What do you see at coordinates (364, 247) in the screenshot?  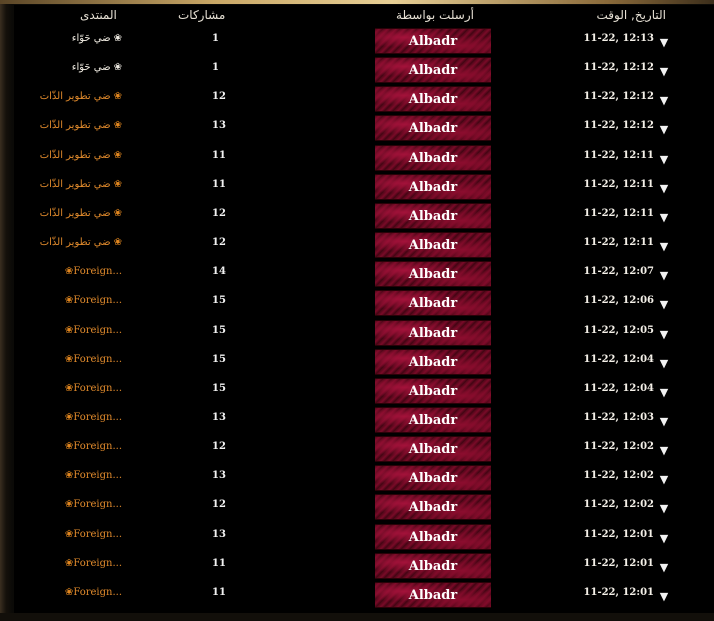 I see `table-row: ▼ 11-22, 12:11 Albadr 12 ❀ضي تطوير الذّات` at bounding box center [364, 247].